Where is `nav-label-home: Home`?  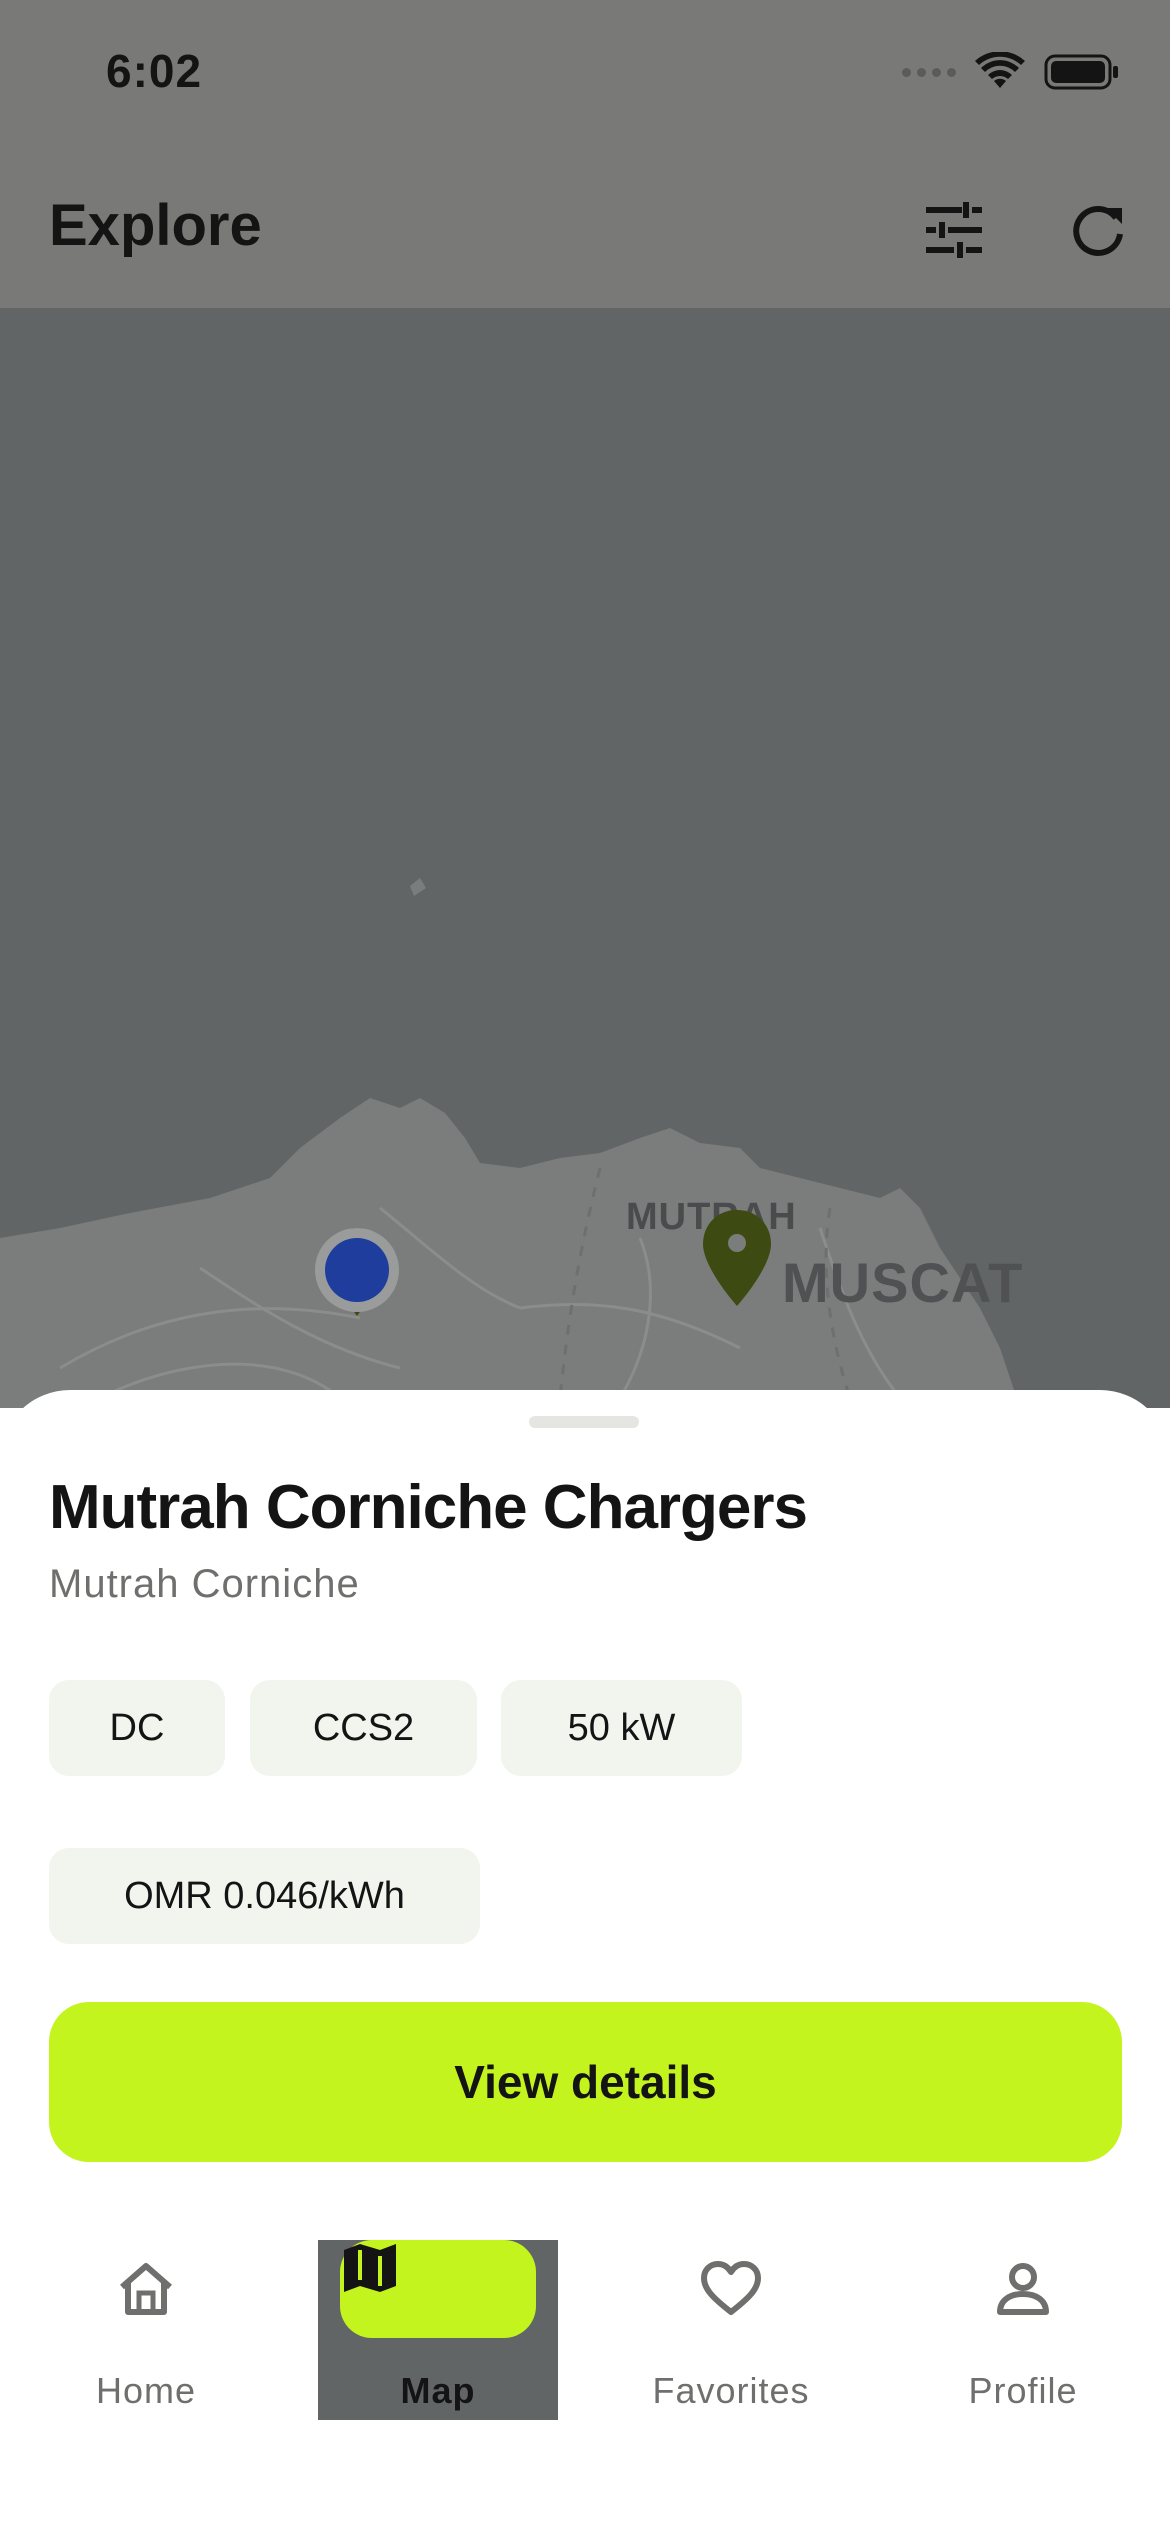 nav-label-home: Home is located at coordinates (146, 2390).